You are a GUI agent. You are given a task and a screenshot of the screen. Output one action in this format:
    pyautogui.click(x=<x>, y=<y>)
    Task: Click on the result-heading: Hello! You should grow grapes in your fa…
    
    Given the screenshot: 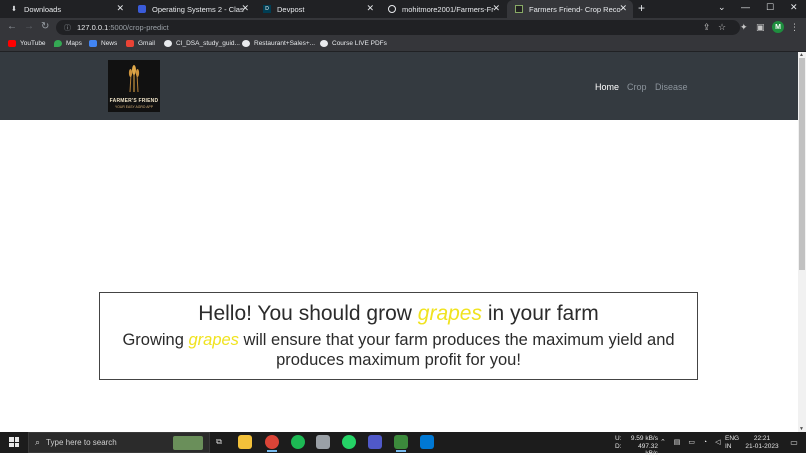 What is the action you would take?
    pyautogui.click(x=398, y=314)
    